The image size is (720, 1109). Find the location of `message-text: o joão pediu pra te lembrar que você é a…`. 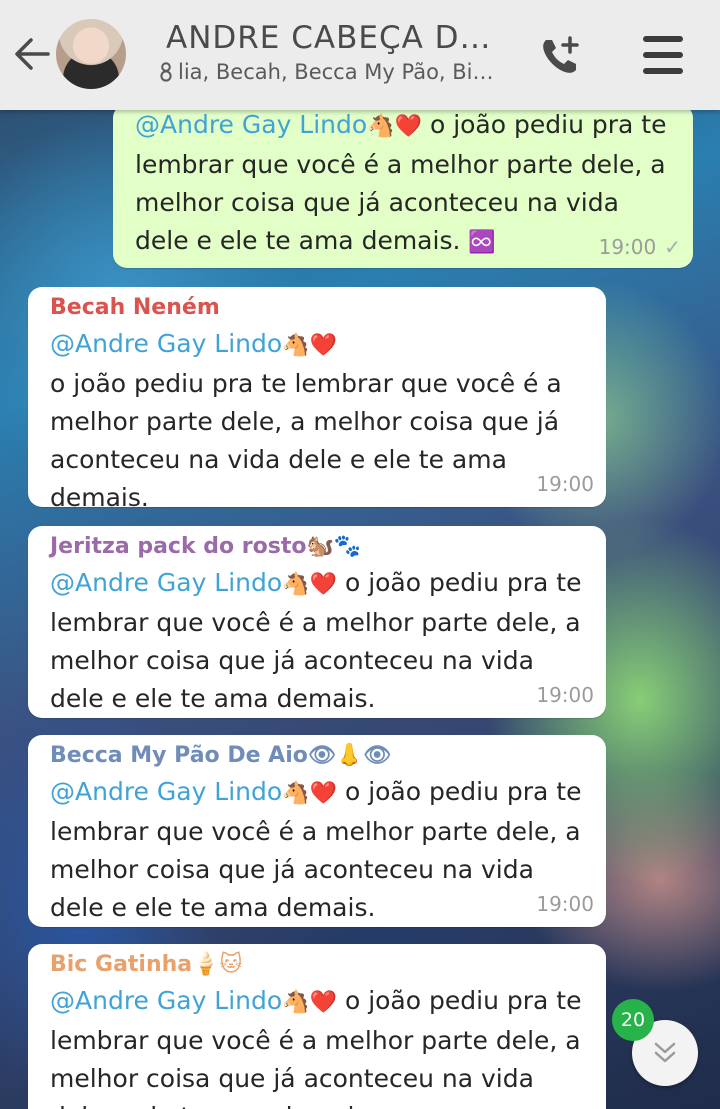

message-text: o joão pediu pra te lembrar que você é a… is located at coordinates (306, 440).